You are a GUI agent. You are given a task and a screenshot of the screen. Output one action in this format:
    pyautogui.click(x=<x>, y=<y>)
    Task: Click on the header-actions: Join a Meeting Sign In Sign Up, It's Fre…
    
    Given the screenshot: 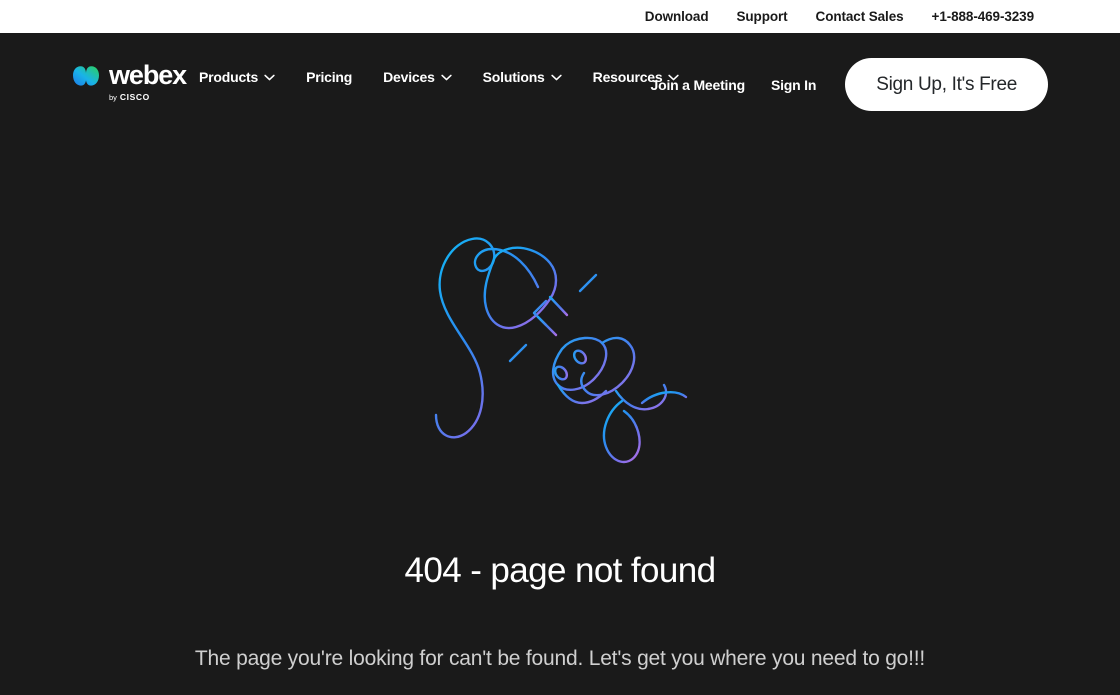 What is the action you would take?
    pyautogui.click(x=849, y=84)
    